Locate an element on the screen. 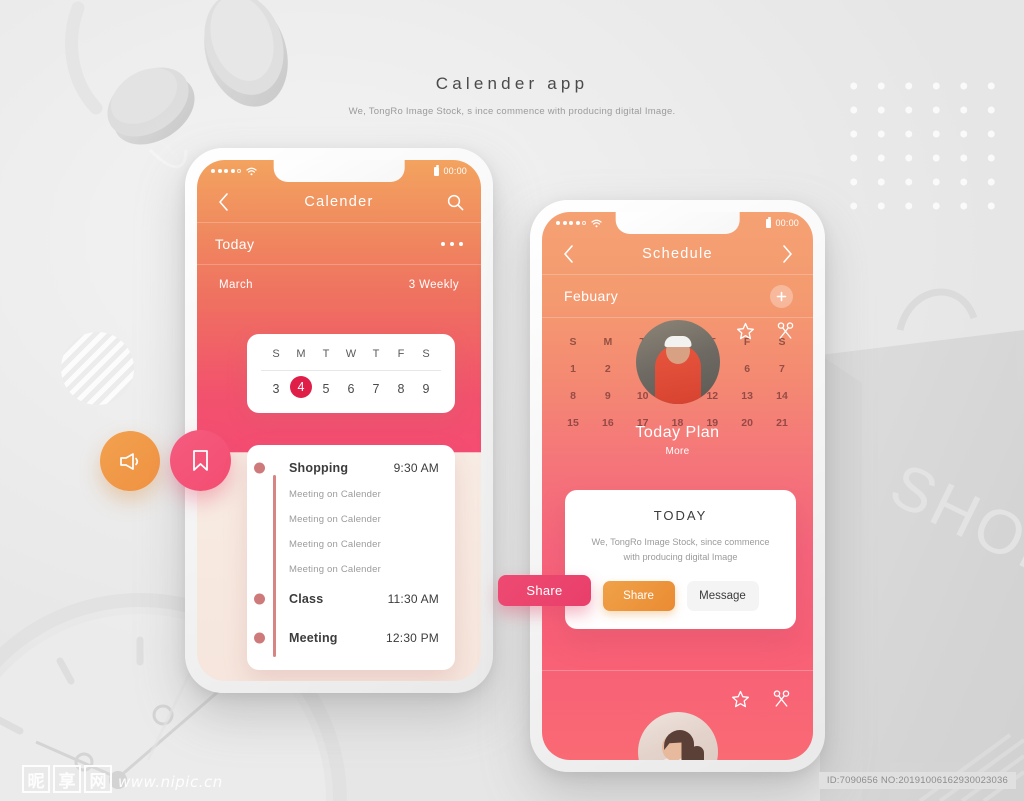  today-label: Today is located at coordinates (235, 243).